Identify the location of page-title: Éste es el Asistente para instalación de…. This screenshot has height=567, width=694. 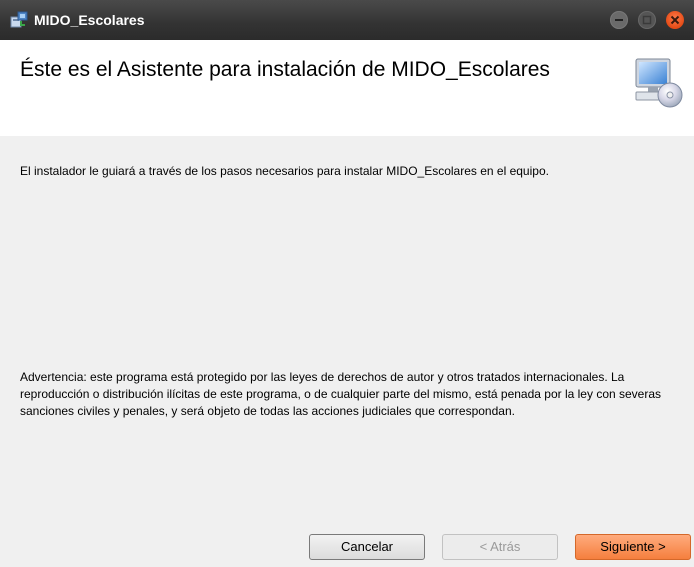
(285, 69).